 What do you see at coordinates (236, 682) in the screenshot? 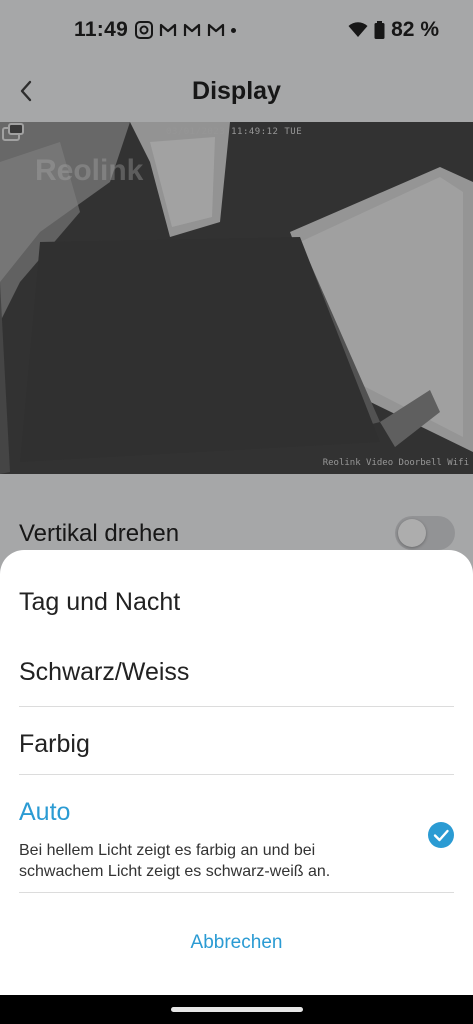
I see `option-schwarz-weiss: Schwarz/Weiss` at bounding box center [236, 682].